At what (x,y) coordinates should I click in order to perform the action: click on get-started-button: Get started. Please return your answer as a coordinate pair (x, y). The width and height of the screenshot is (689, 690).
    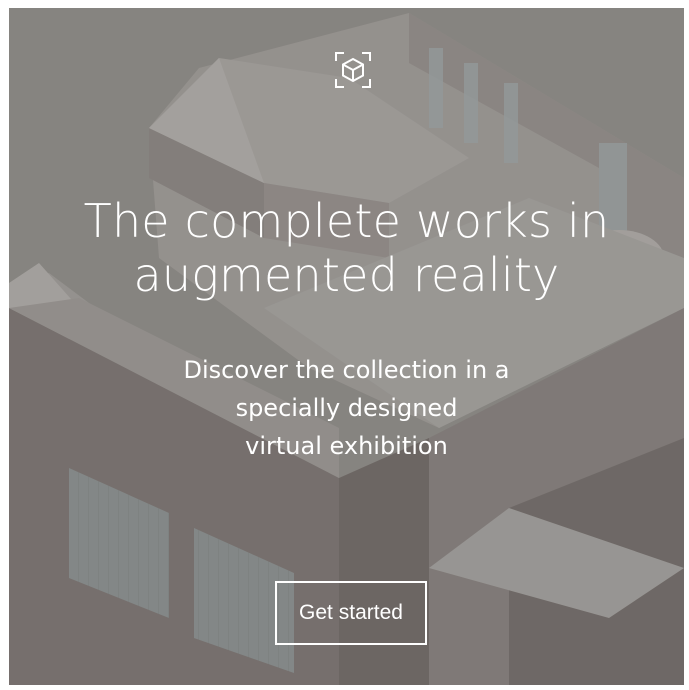
    Looking at the image, I should click on (351, 613).